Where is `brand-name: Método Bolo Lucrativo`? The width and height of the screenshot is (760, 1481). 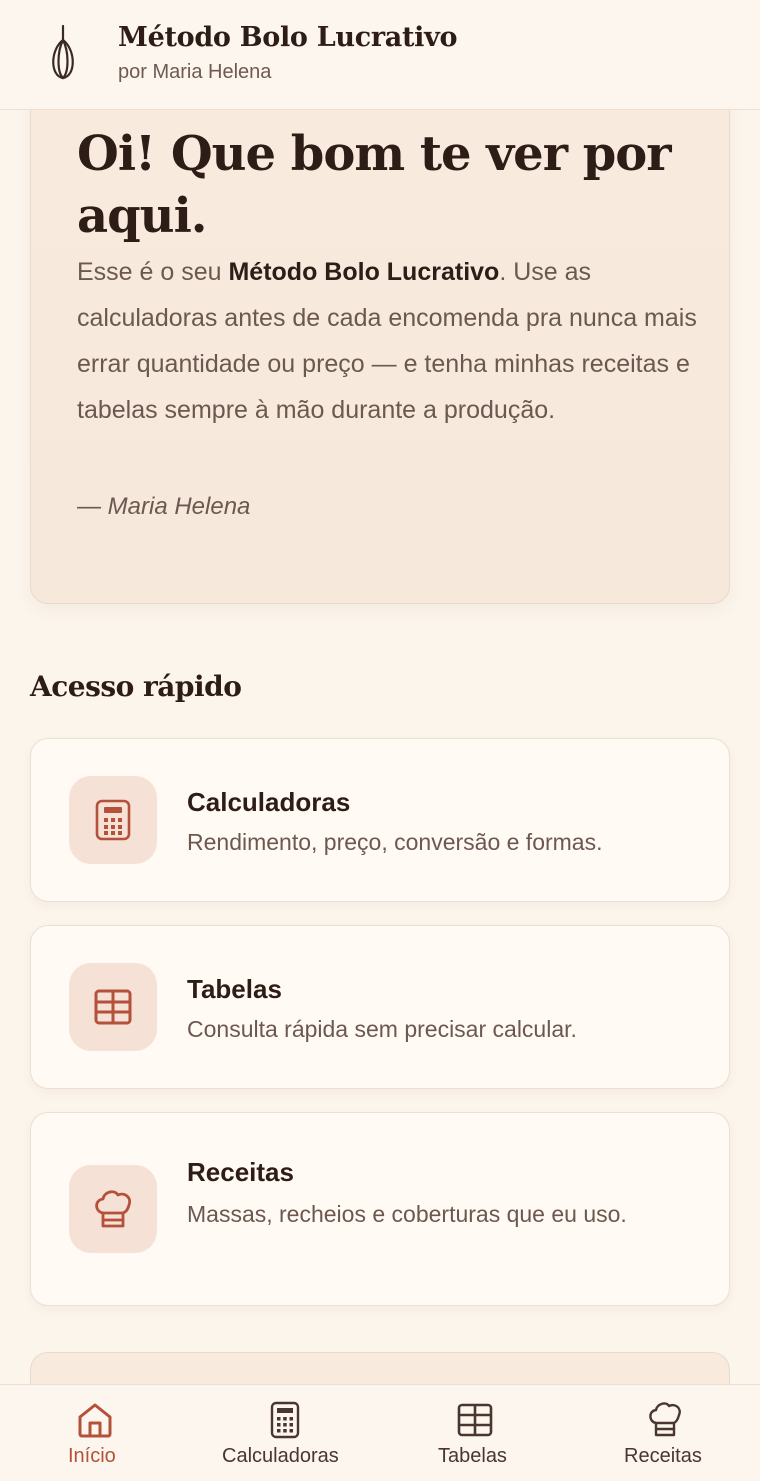 brand-name: Método Bolo Lucrativo is located at coordinates (364, 272).